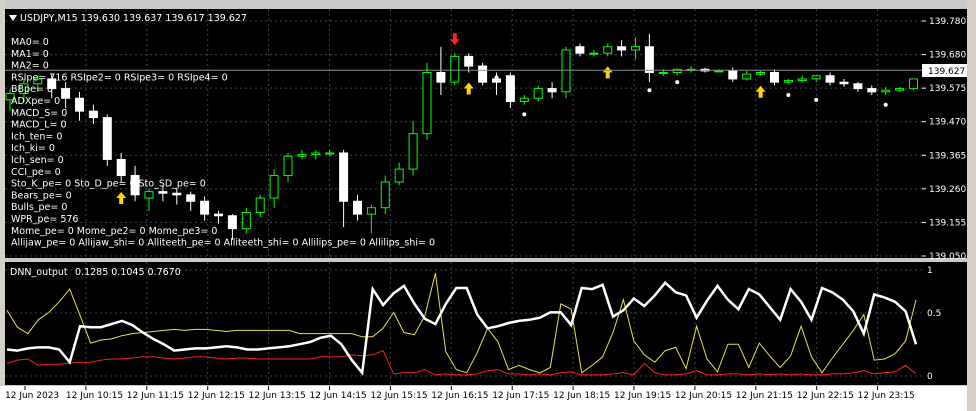 This screenshot has width=976, height=411. What do you see at coordinates (128, 272) in the screenshot?
I see `dnn-values: 0.1285 0.1045 0.7670` at bounding box center [128, 272].